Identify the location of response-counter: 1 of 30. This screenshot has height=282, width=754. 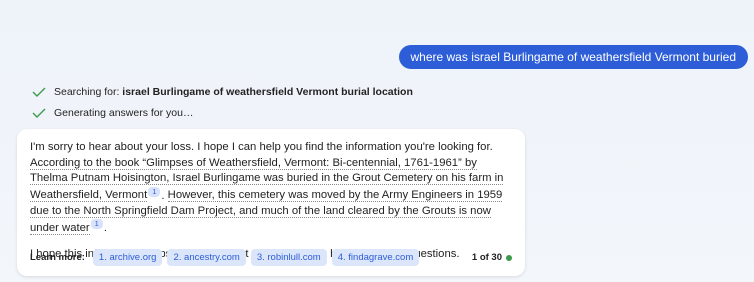
(492, 257).